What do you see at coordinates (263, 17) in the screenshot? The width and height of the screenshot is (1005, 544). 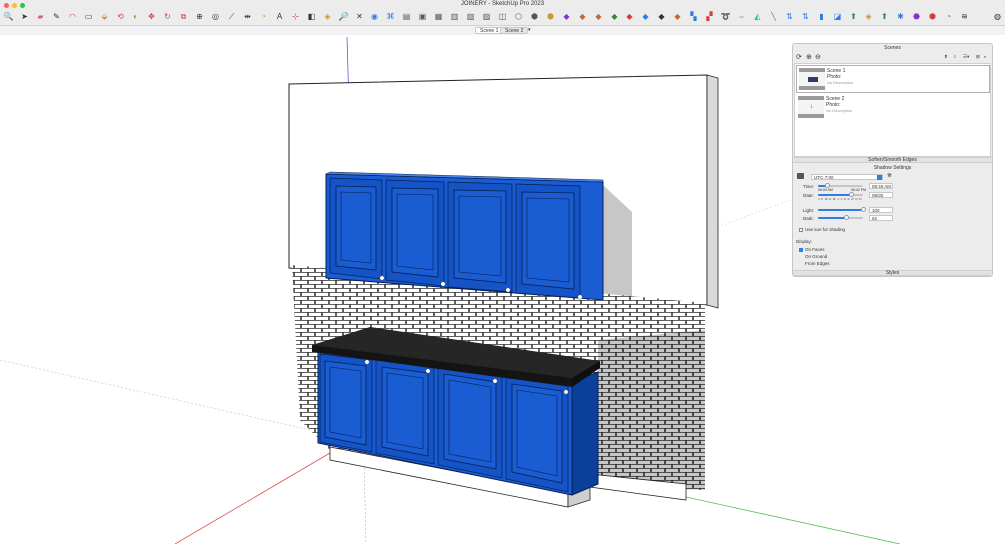 I see `protractor-icon: ◔` at bounding box center [263, 17].